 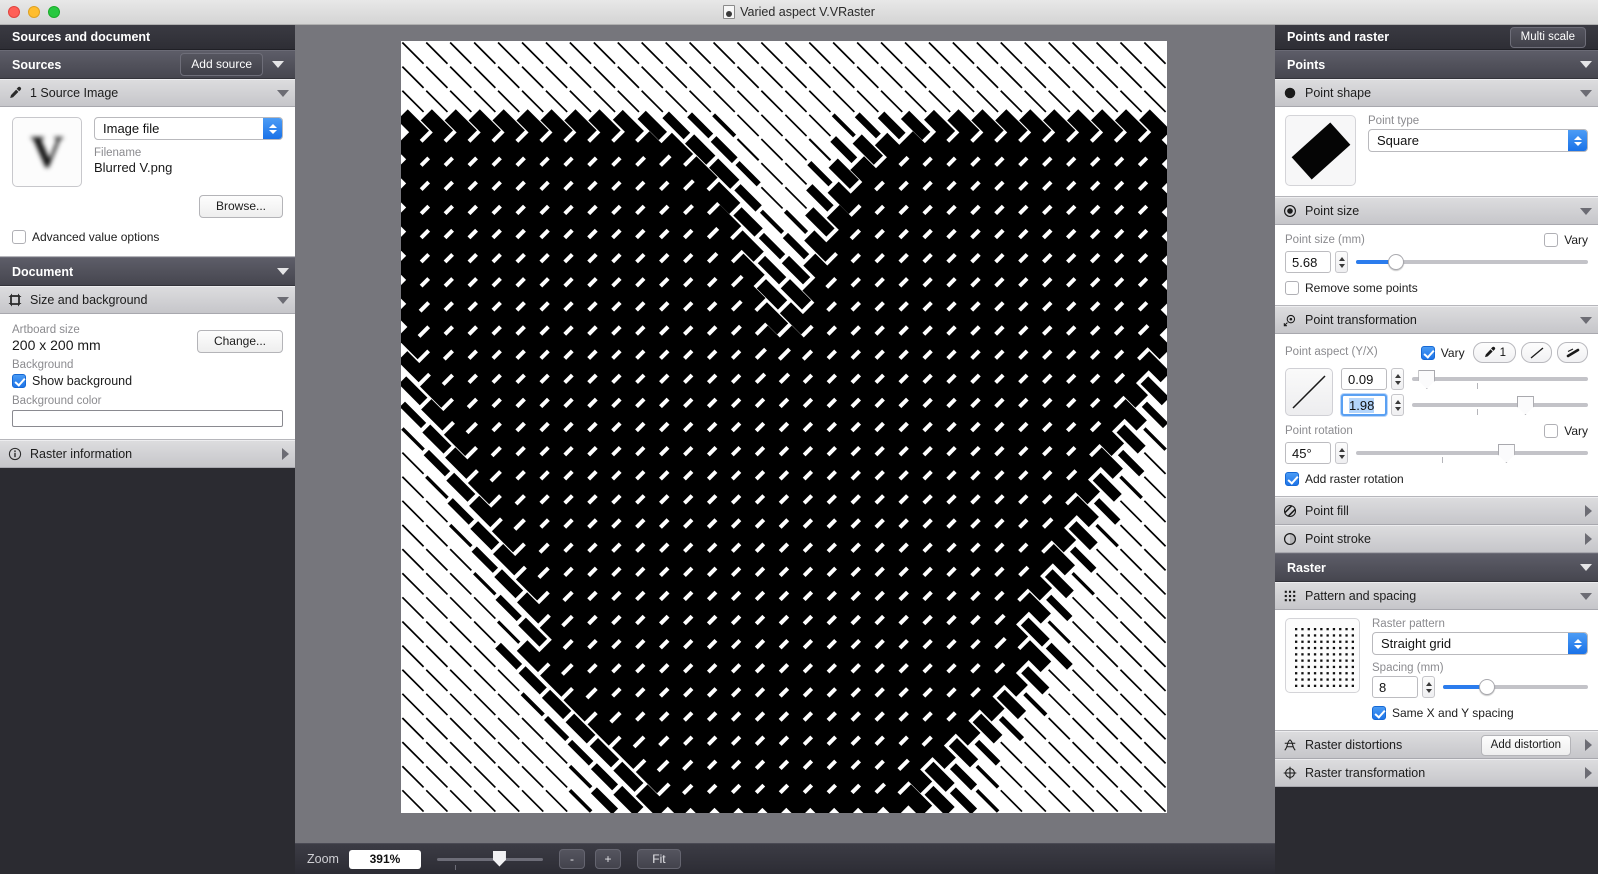 What do you see at coordinates (1364, 405) in the screenshot?
I see `point-aspect-max-input: 1.98` at bounding box center [1364, 405].